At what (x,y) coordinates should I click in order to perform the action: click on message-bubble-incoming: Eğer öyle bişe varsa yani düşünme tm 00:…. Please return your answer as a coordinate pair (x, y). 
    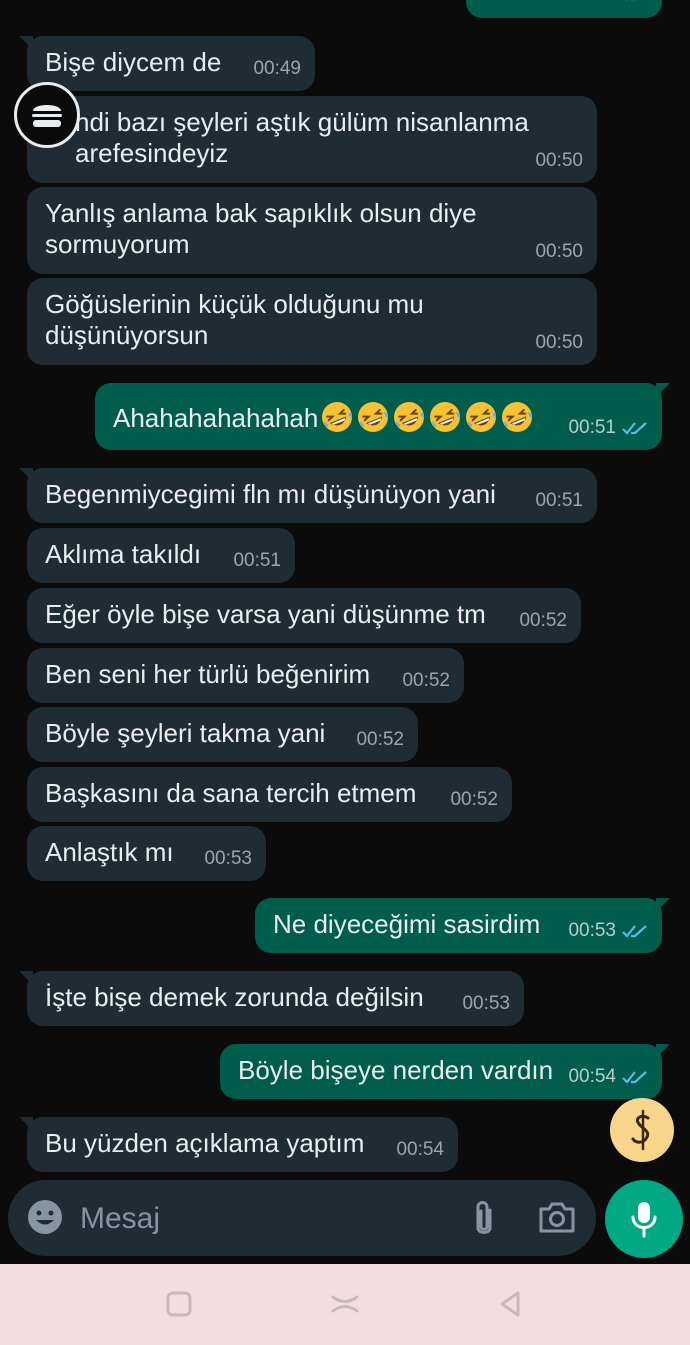
    Looking at the image, I should click on (304, 615).